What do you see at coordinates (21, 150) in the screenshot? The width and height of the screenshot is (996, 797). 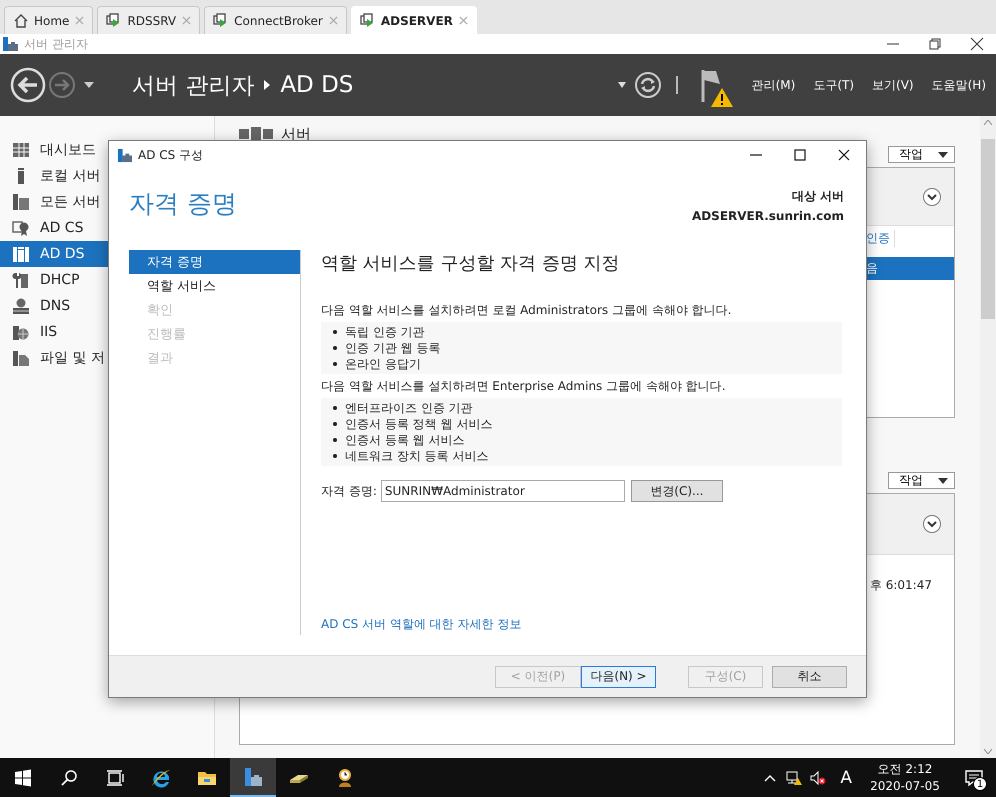 I see `dashboard-icon` at bounding box center [21, 150].